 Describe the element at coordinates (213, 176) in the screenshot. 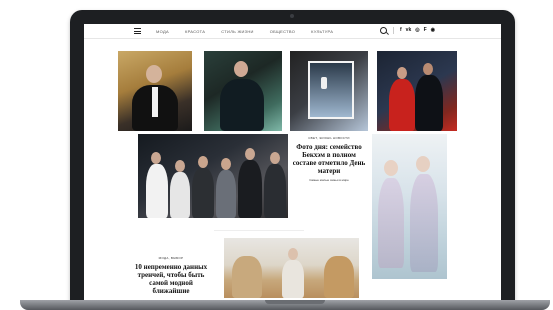

I see `photo-beckham-family` at that location.